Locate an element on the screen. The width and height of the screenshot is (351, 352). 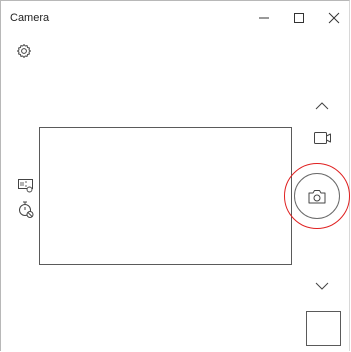
close-button is located at coordinates (334, 18).